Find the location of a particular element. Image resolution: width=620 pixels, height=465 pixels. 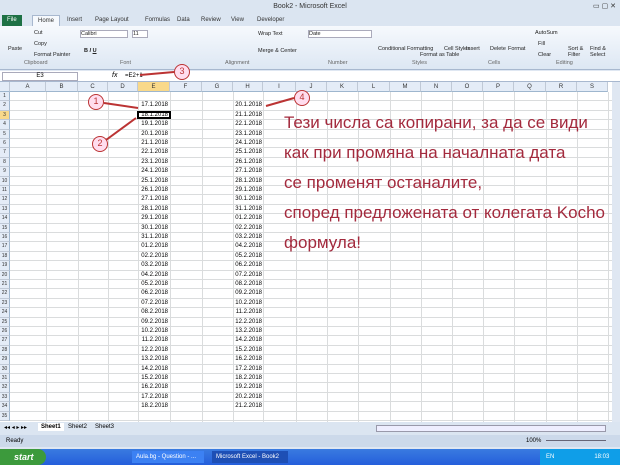

row-header: 14 is located at coordinates (5, 219).